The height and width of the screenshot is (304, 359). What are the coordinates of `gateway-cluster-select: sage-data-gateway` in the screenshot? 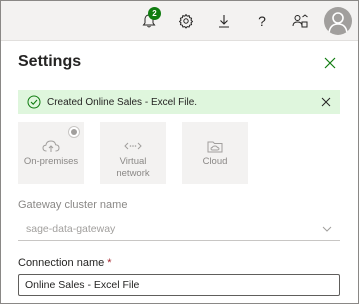 It's located at (179, 229).